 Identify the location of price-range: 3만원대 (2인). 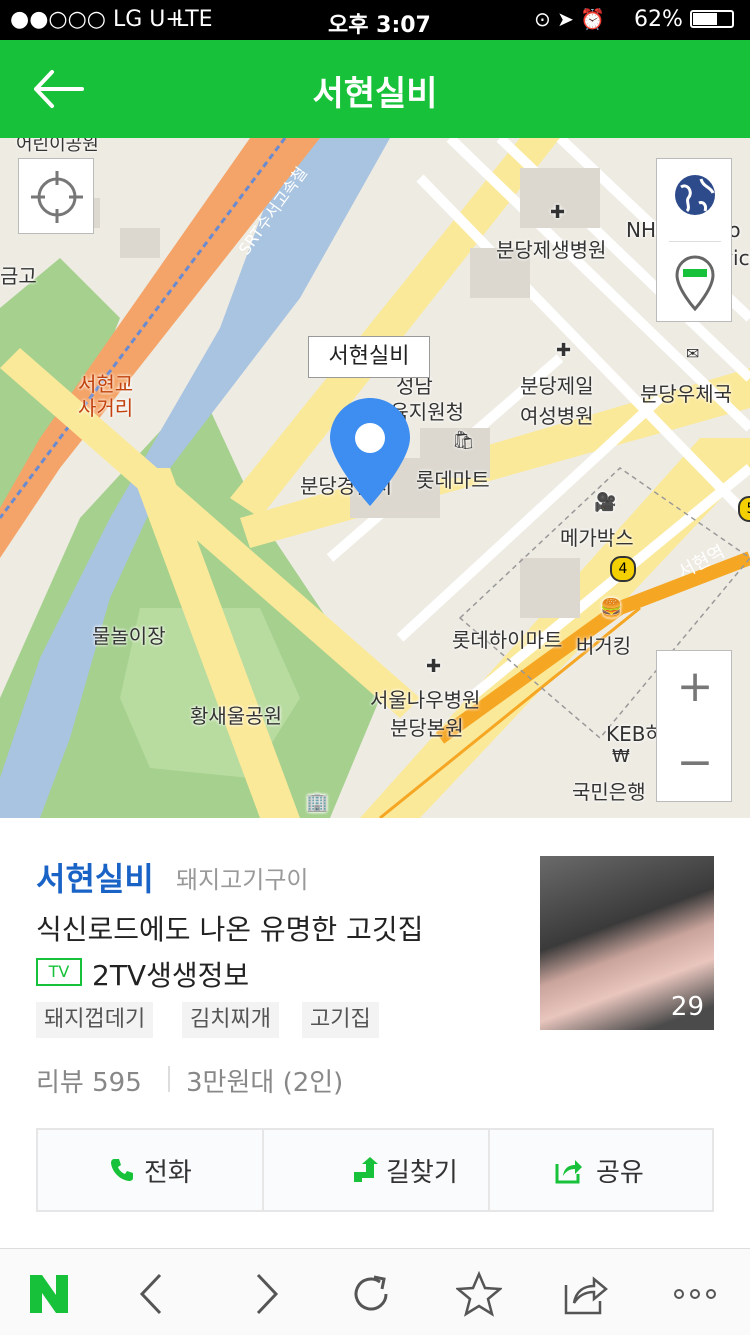
(265, 1083).